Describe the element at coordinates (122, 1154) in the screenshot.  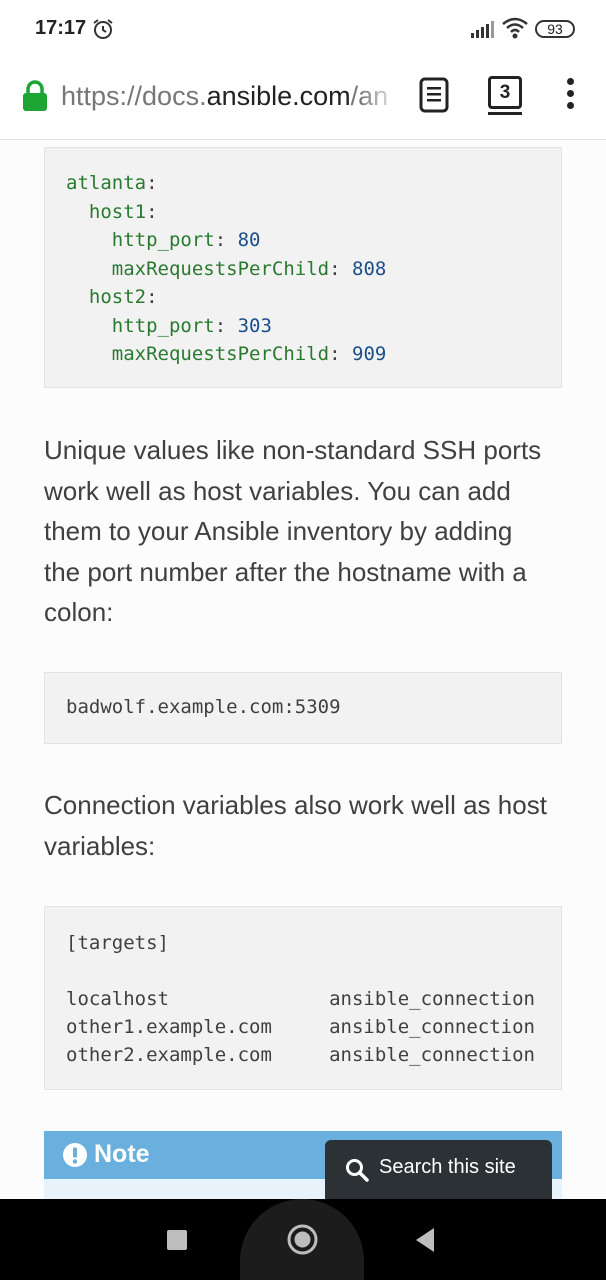
I see `note-title: Note` at that location.